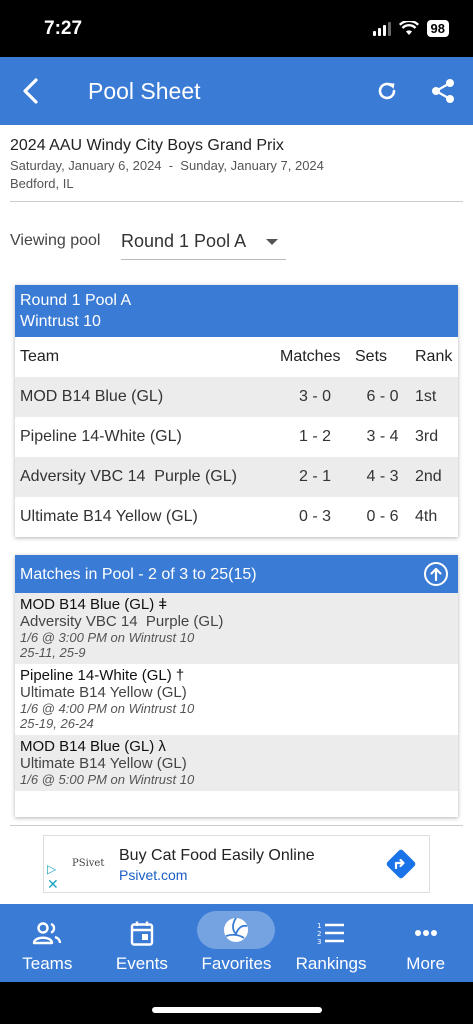  Describe the element at coordinates (319, 926) in the screenshot. I see `svg-text: 1` at that location.